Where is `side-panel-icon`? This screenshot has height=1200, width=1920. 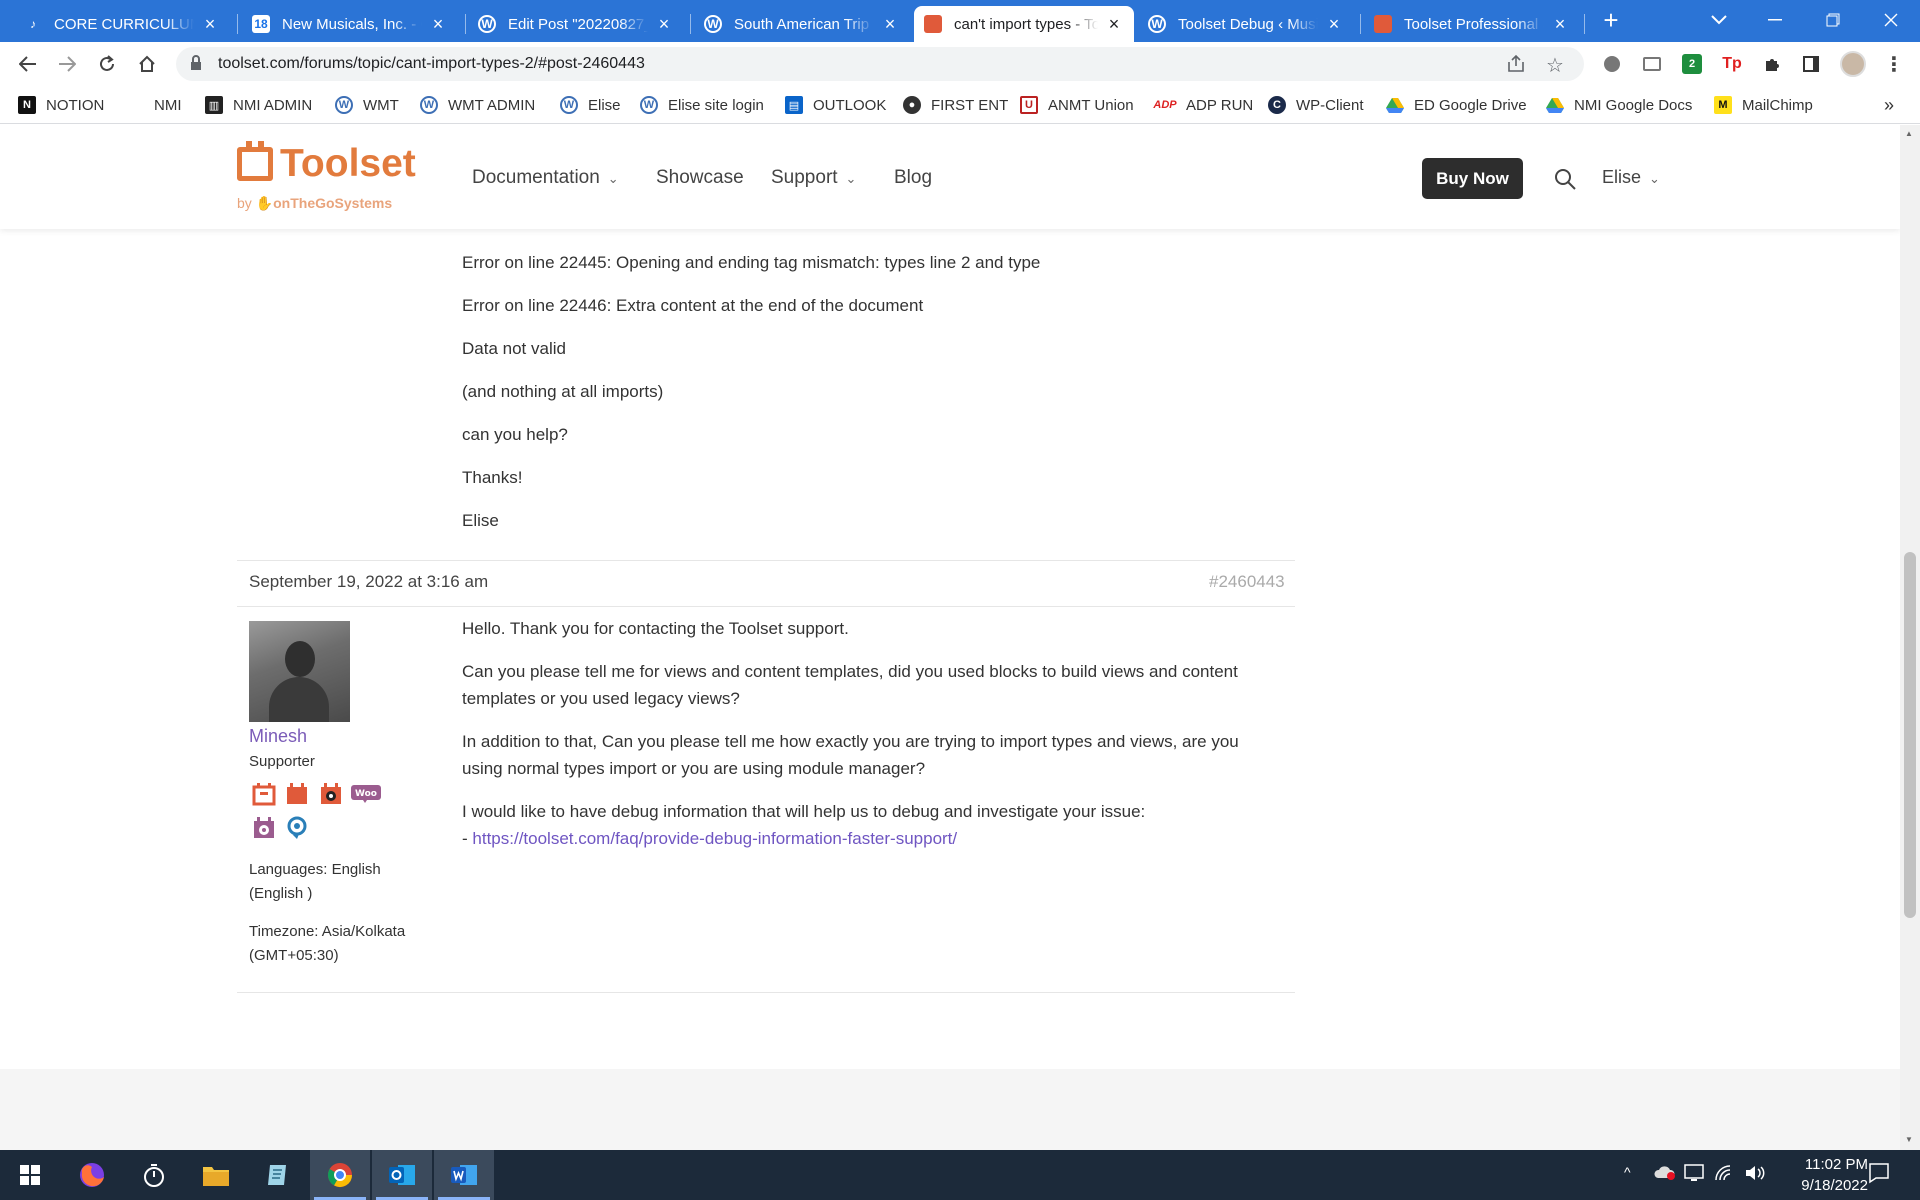
side-panel-icon is located at coordinates (1811, 64).